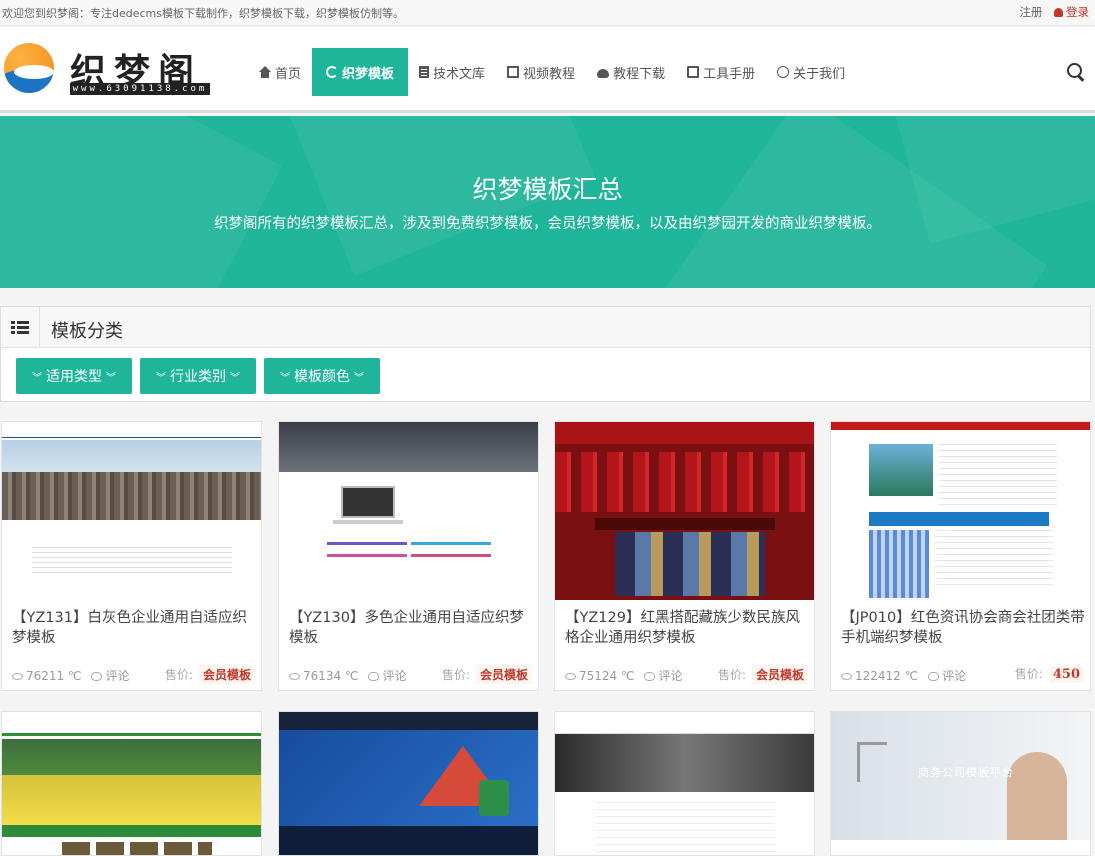  I want to click on login-label: 登录, so click(1077, 12).